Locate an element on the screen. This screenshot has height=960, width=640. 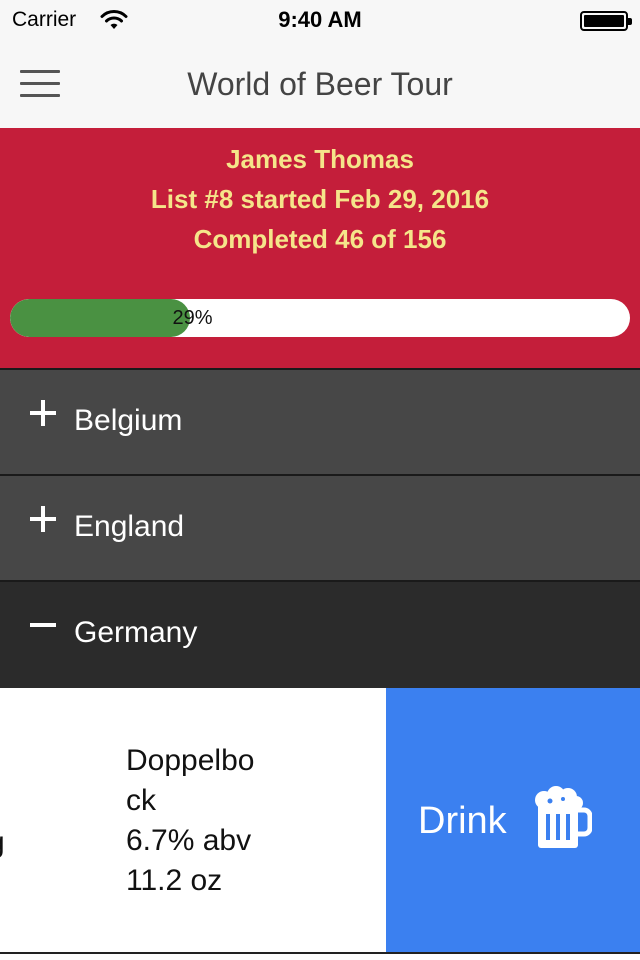
section-england: England is located at coordinates (320, 527).